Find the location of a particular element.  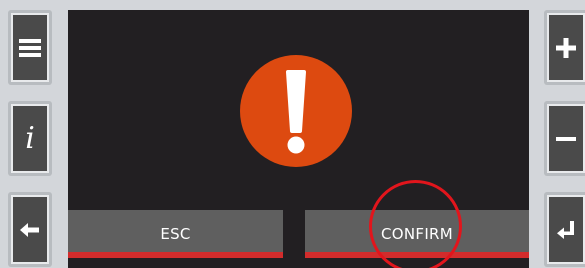

alert-badge is located at coordinates (296, 111).